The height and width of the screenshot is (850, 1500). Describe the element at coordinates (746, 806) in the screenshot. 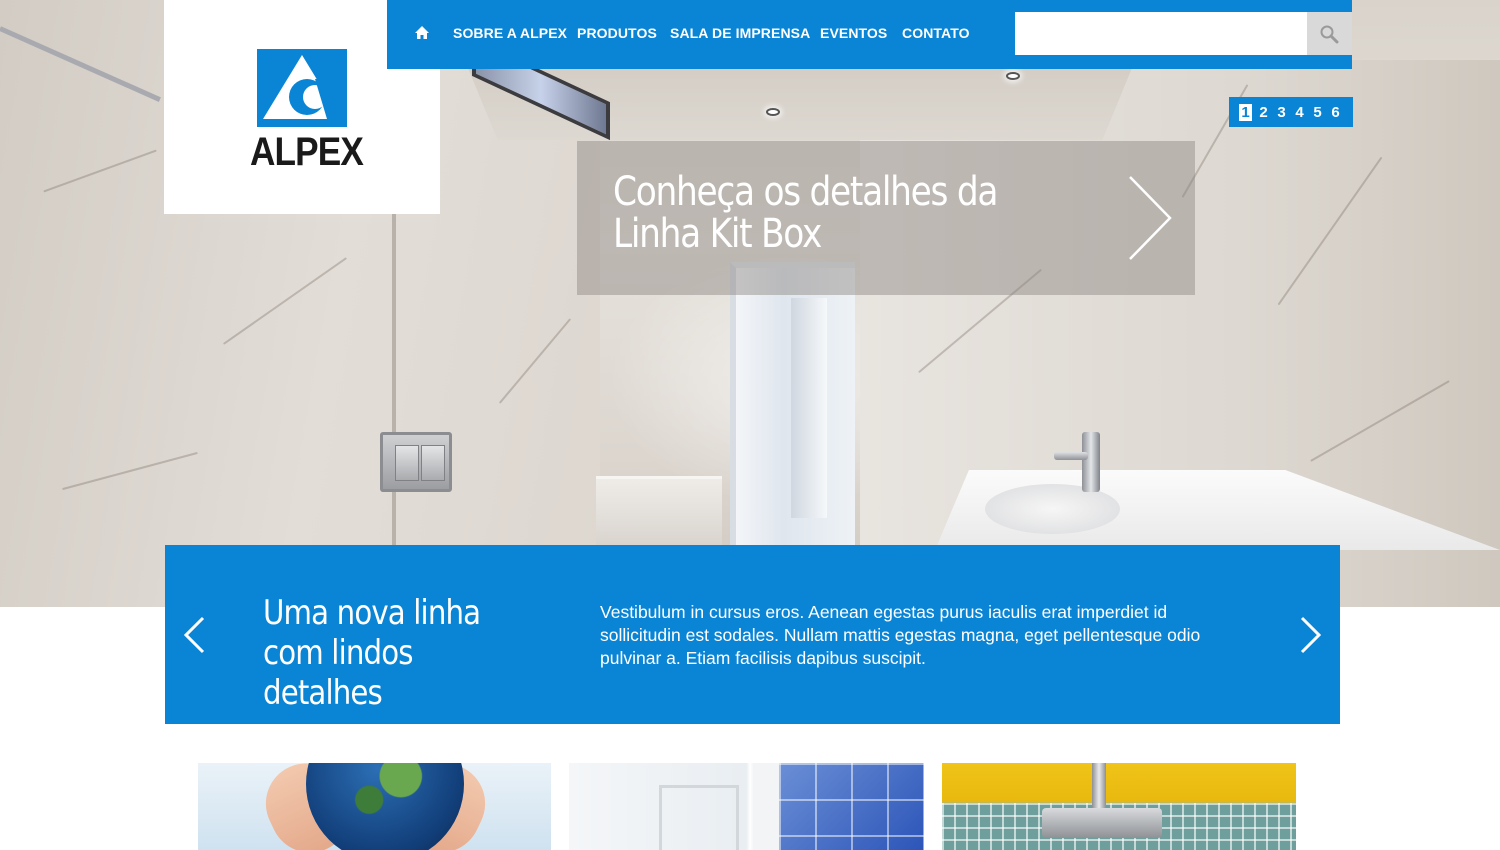

I see `thumbnail-shower` at that location.